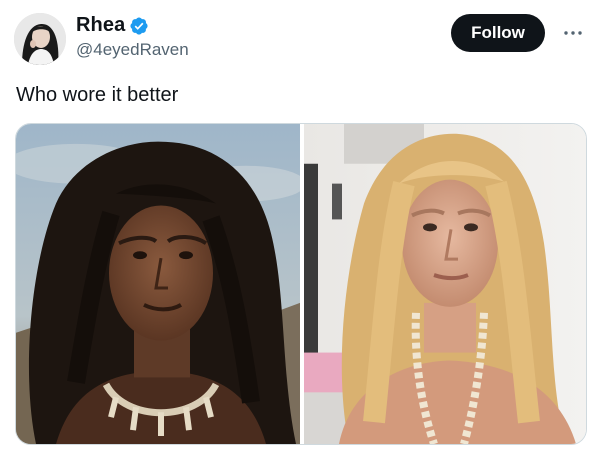  I want to click on avatar, so click(40, 39).